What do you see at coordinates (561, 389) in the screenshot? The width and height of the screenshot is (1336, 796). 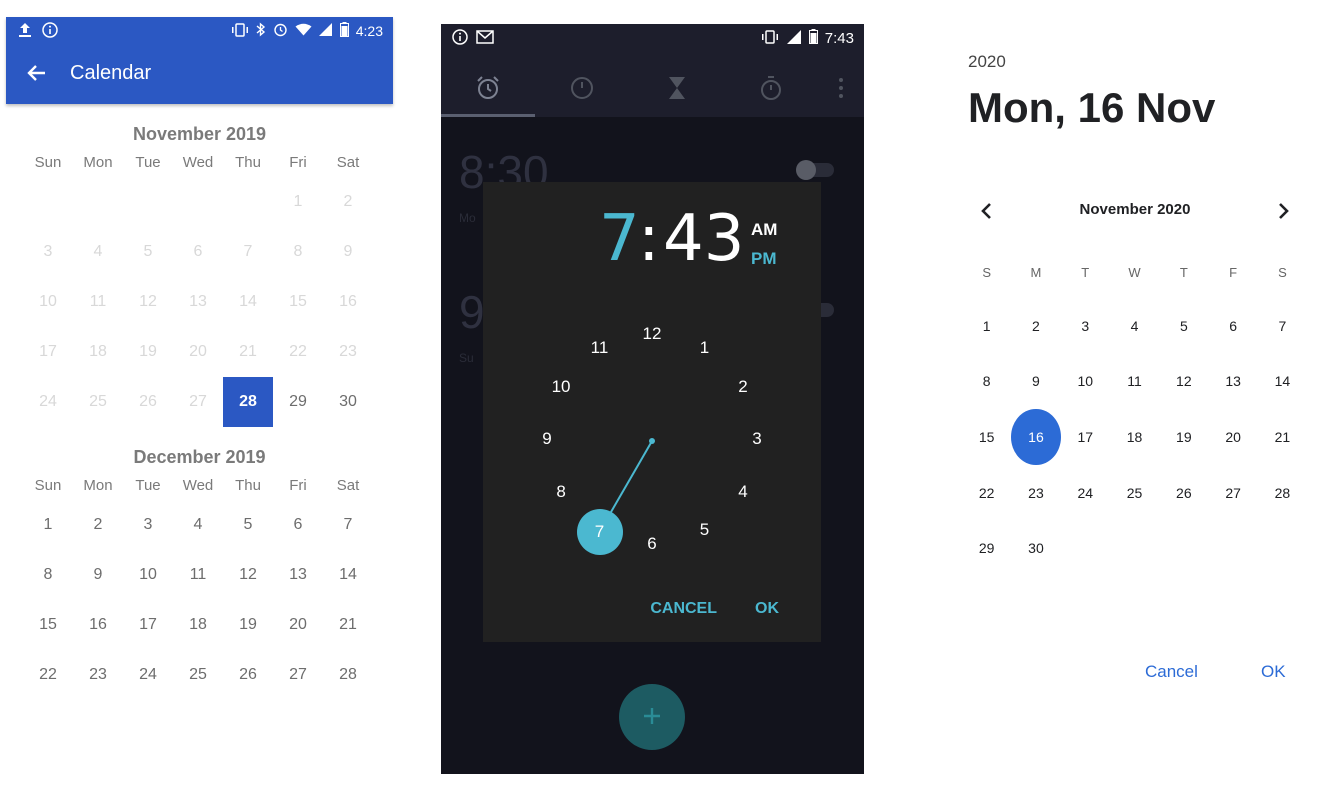 I see `clock-number: 10` at bounding box center [561, 389].